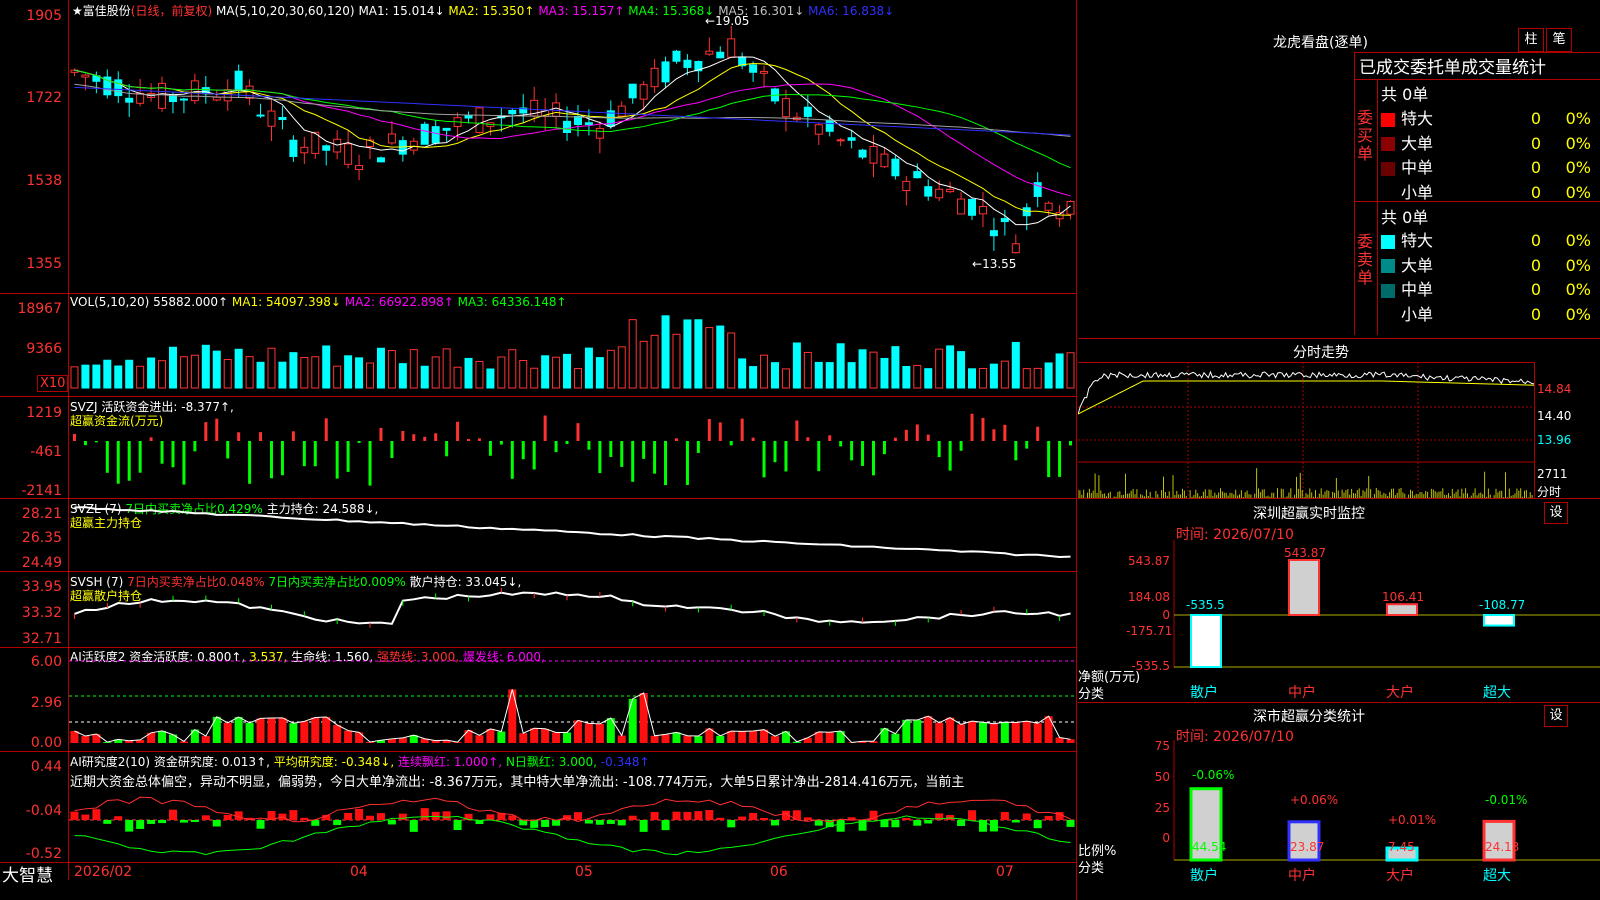 The image size is (1600, 900). What do you see at coordinates (1531, 40) in the screenshot?
I see `bar-mode-button: 柱` at bounding box center [1531, 40].